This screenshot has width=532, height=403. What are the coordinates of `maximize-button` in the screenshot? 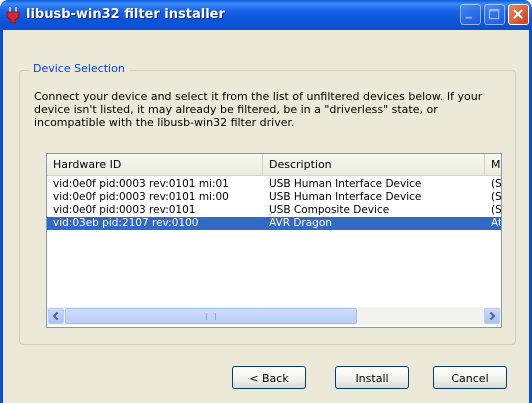 It's located at (494, 14).